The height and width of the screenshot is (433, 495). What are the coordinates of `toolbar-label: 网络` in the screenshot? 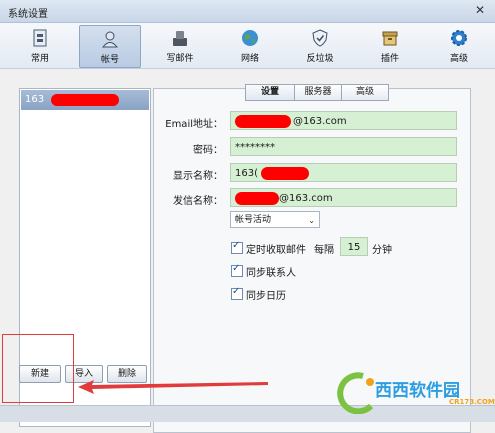 It's located at (249, 59).